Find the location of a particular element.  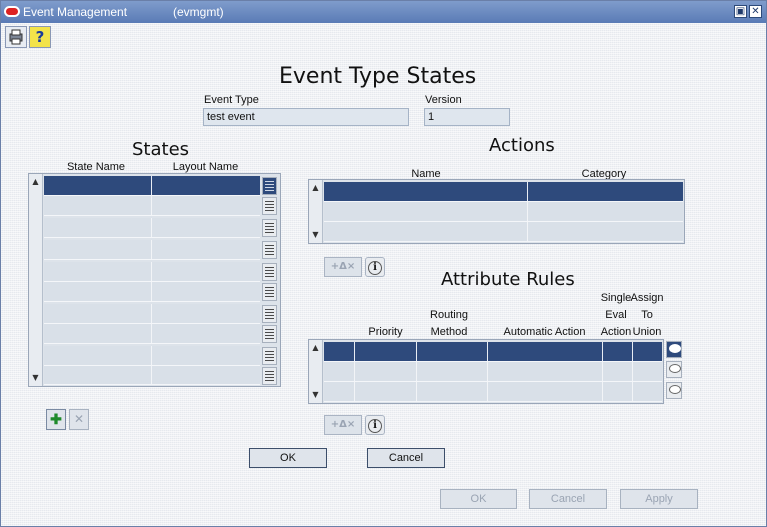

maximize-button: ▣ is located at coordinates (740, 11).